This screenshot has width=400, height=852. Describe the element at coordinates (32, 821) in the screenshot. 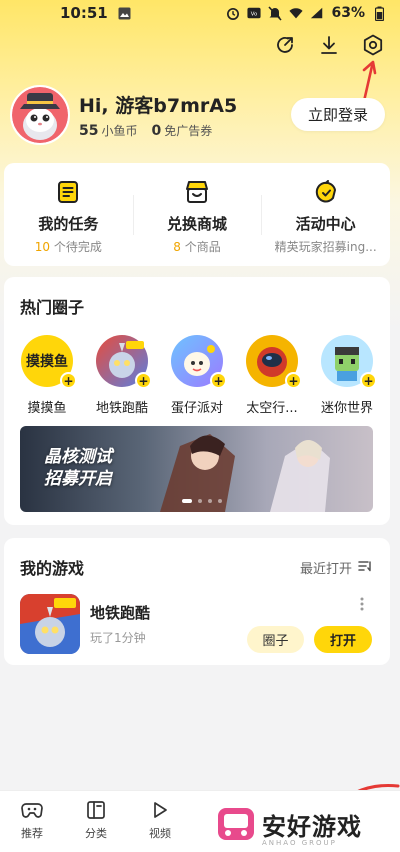

I see `nav-item-recommend: 推荐` at that location.